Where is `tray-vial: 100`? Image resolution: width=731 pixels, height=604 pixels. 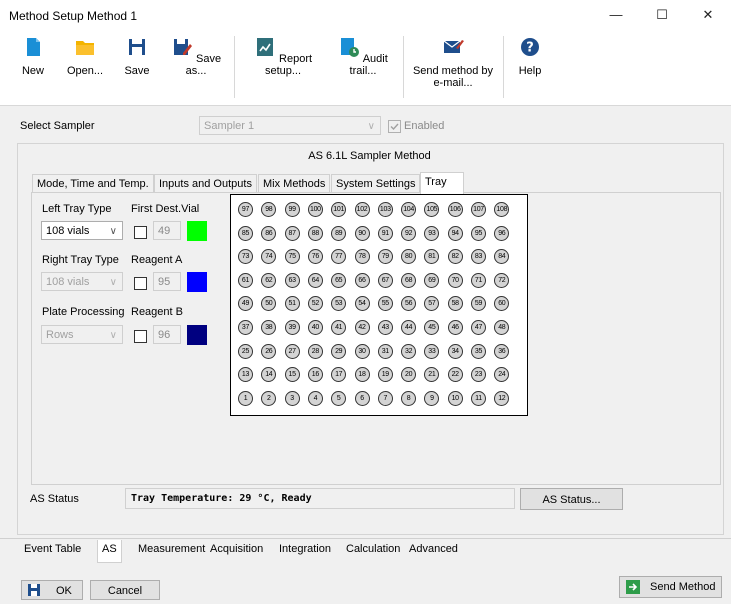 tray-vial: 100 is located at coordinates (315, 209).